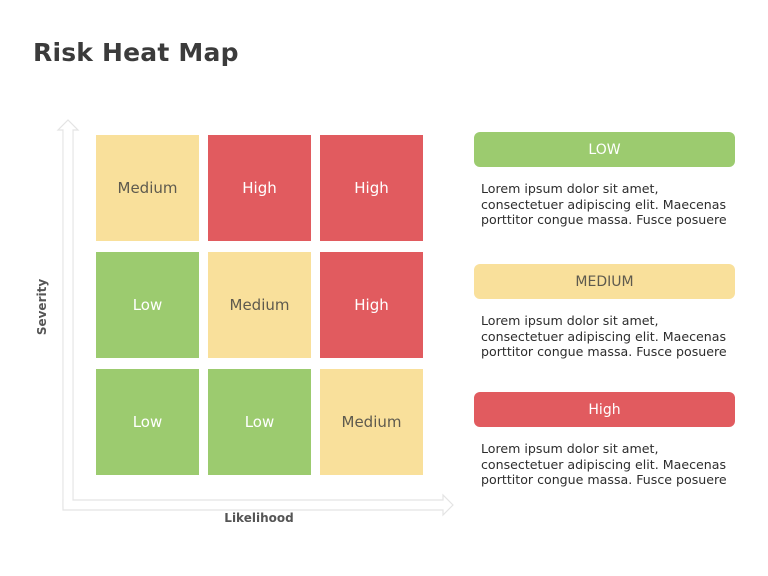 The width and height of the screenshot is (768, 576). I want to click on x-axis-label: Likelihood, so click(259, 518).